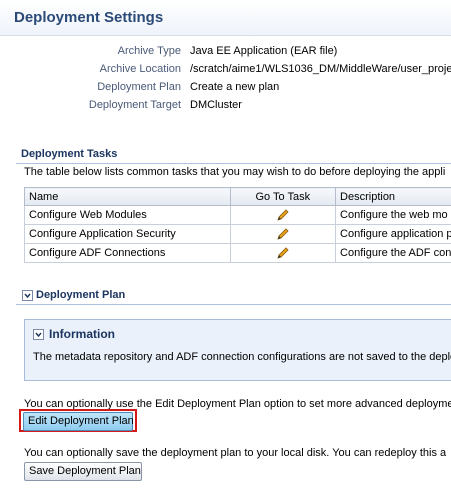  Describe the element at coordinates (264, 51) in the screenshot. I see `archive-type-value: Java EE Application (EAR file)` at that location.